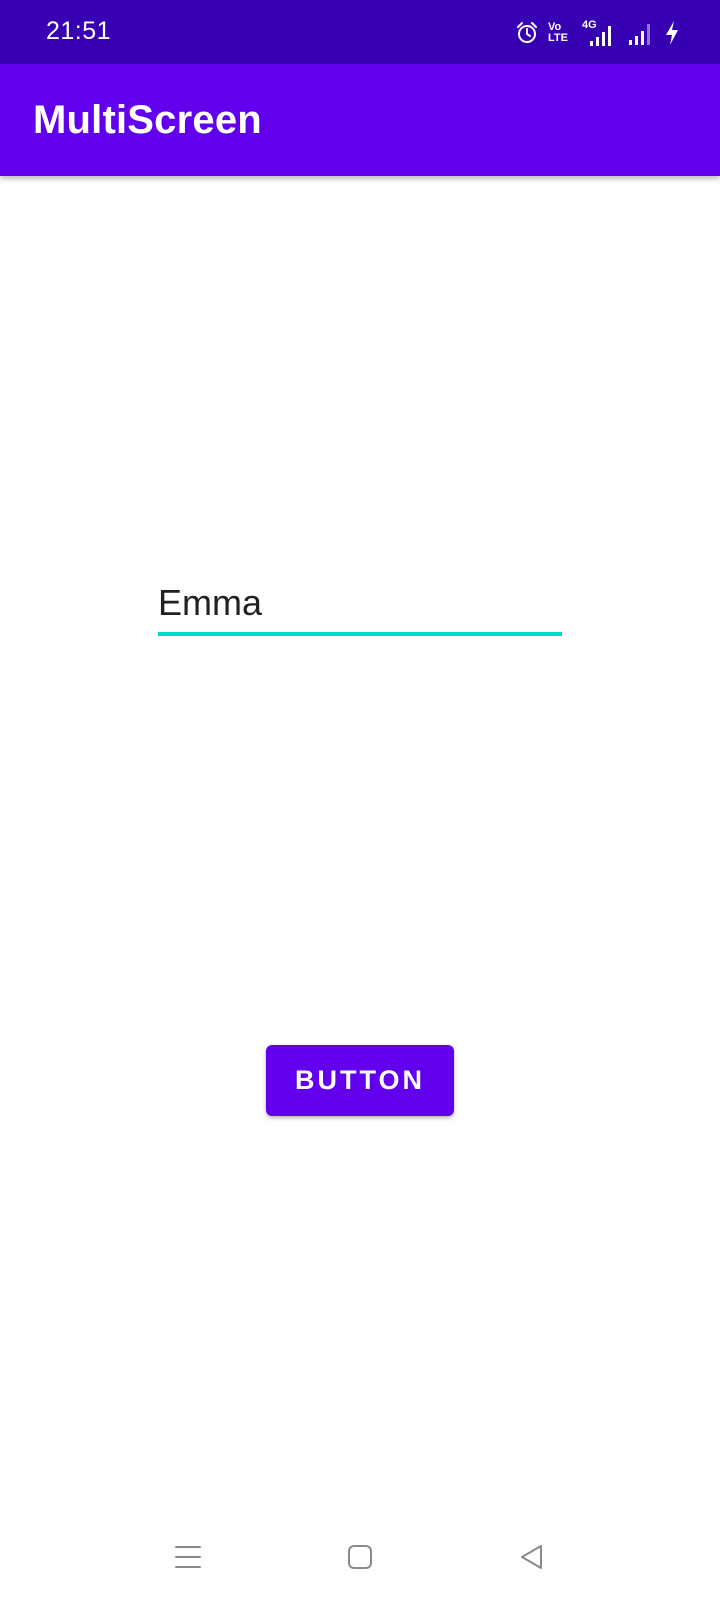 This screenshot has height=1600, width=720. Describe the element at coordinates (147, 120) in the screenshot. I see `app-title: MultiScreen` at that location.